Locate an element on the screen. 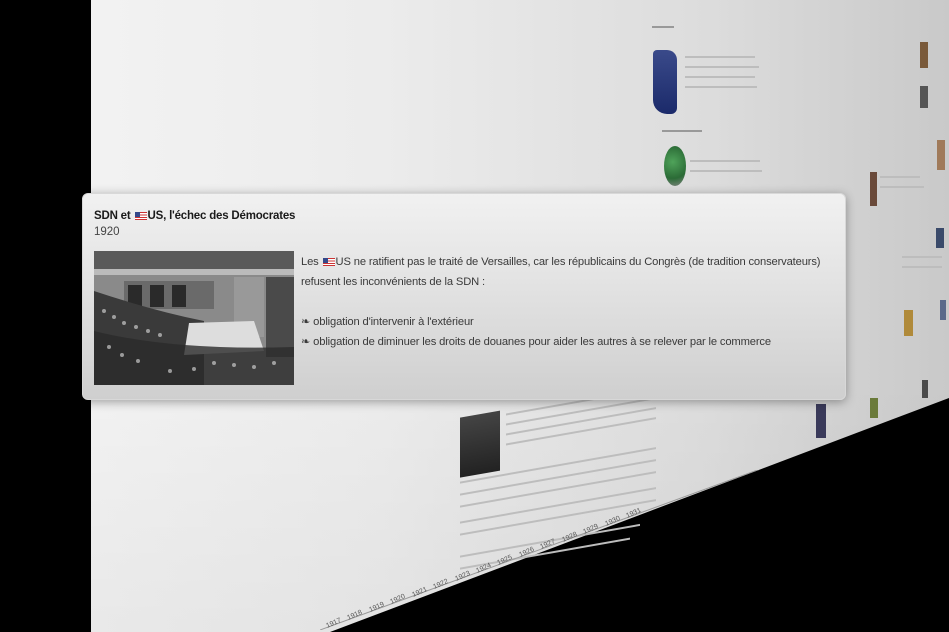  globe-thumbnail is located at coordinates (675, 166).